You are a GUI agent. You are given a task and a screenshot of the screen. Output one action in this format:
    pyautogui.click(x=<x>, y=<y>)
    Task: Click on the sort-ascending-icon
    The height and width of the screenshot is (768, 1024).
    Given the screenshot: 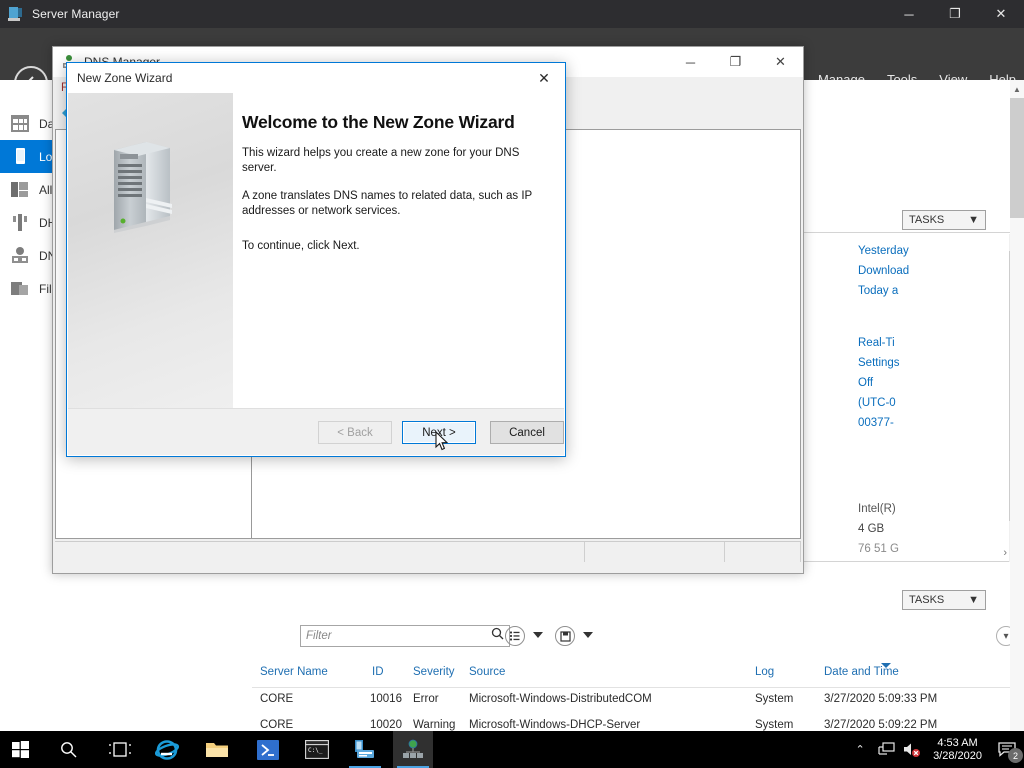 What is the action you would take?
    pyautogui.click(x=886, y=665)
    